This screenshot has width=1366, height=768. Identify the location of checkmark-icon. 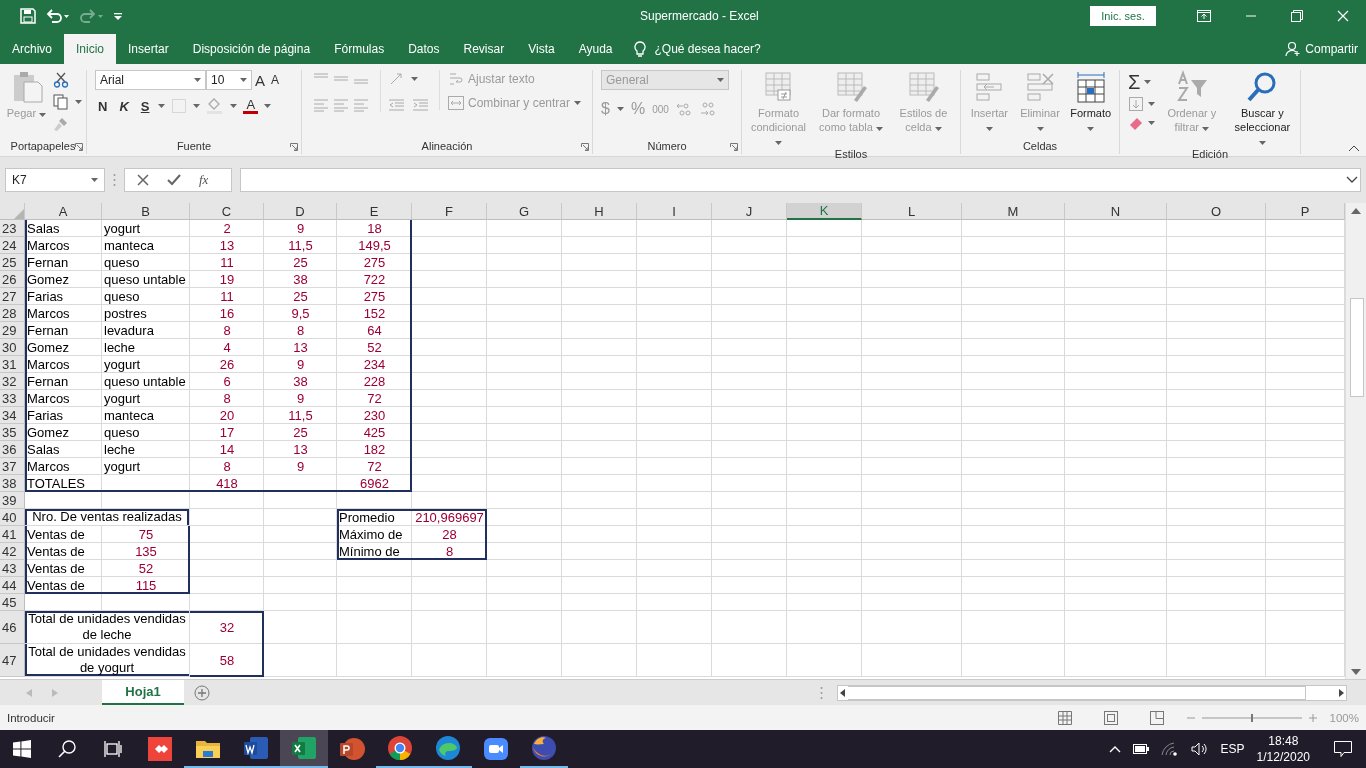
(174, 180).